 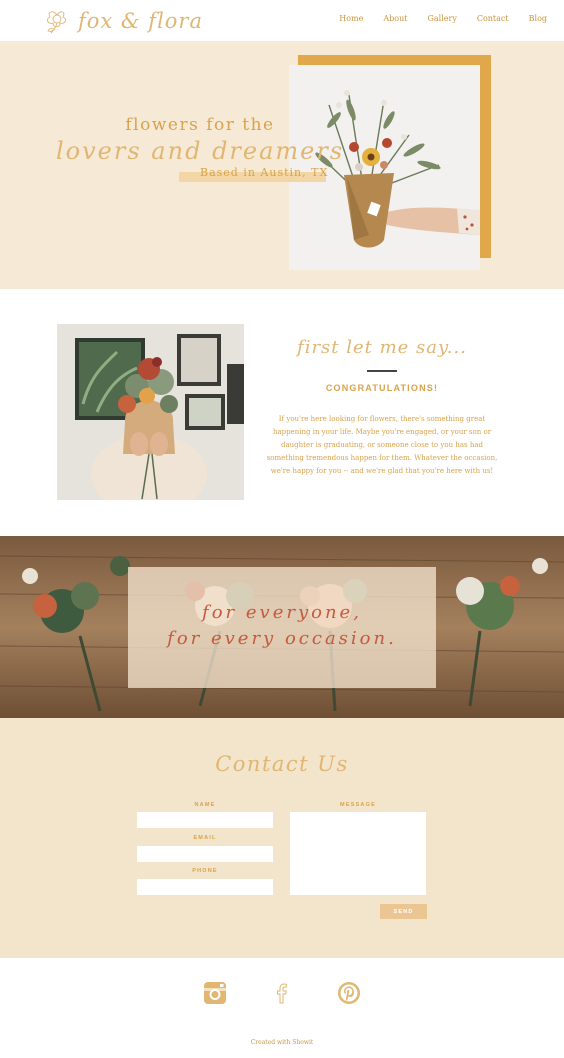 What do you see at coordinates (349, 993) in the screenshot?
I see `pinterest-icon` at bounding box center [349, 993].